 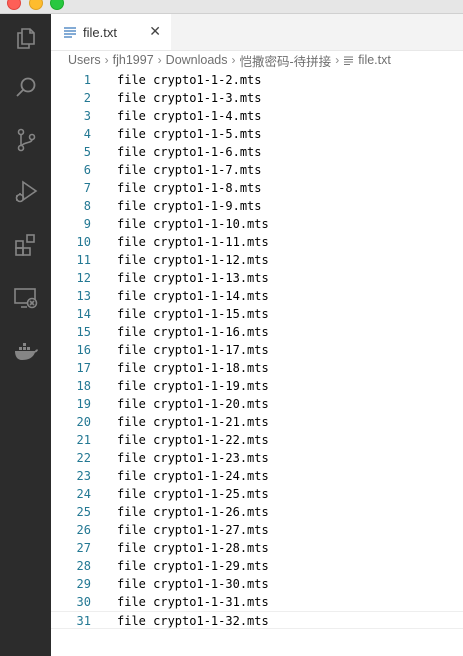 I want to click on line-number: 2, so click(x=87, y=98).